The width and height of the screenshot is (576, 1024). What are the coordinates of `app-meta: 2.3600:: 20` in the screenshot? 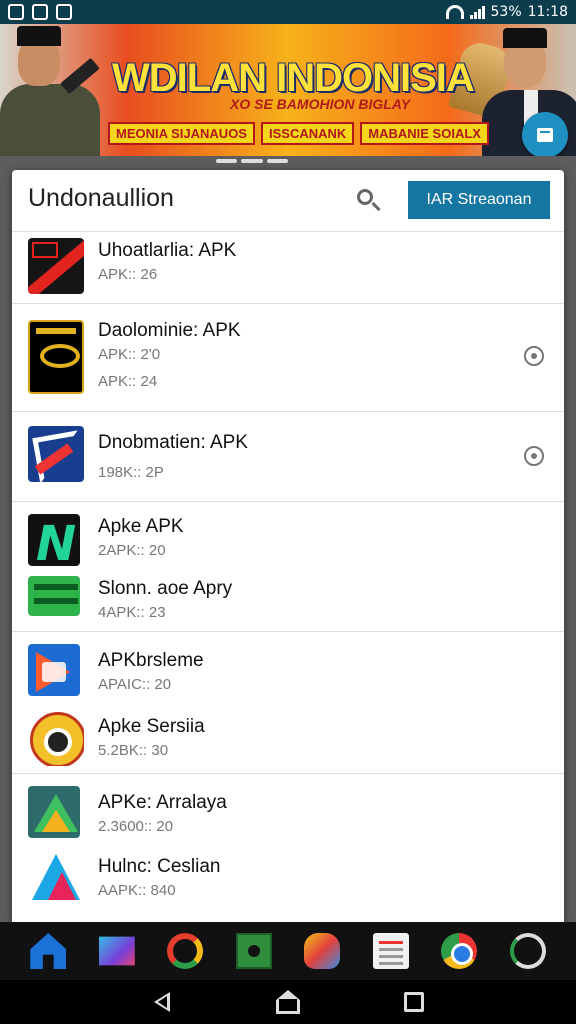 It's located at (136, 826).